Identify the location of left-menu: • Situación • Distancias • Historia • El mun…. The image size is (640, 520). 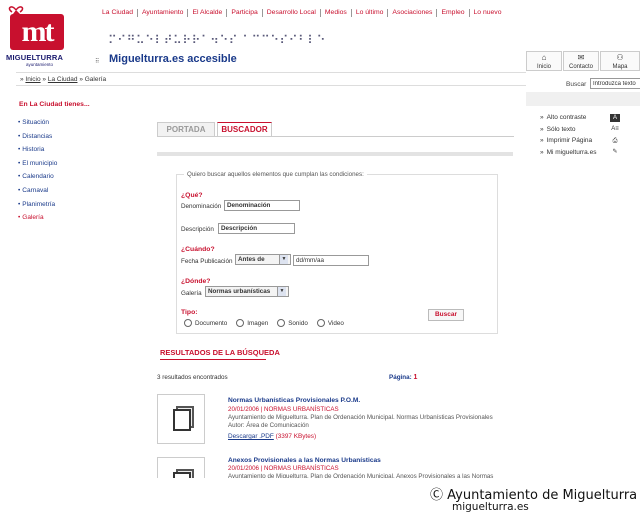
(37, 172).